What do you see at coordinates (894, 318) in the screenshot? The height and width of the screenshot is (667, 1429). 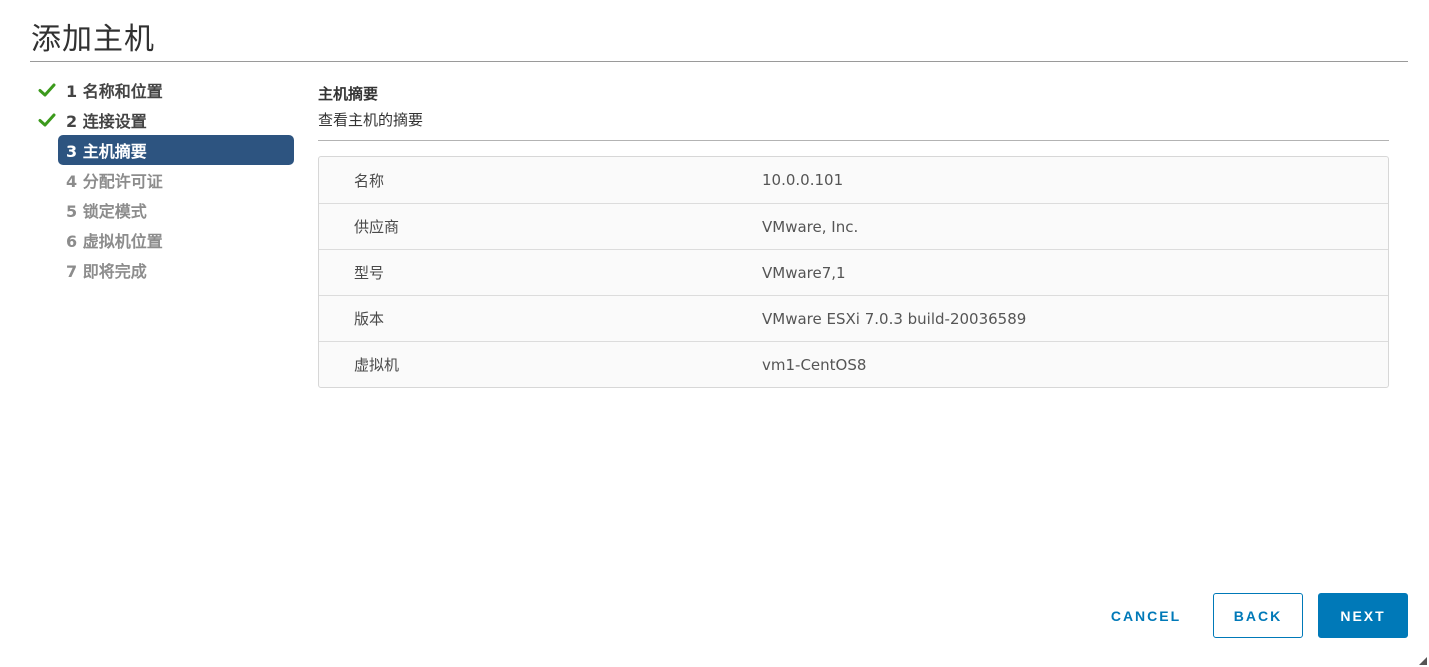 I see `summary-value: VMware ESXi 7.0.3 build-20036589` at bounding box center [894, 318].